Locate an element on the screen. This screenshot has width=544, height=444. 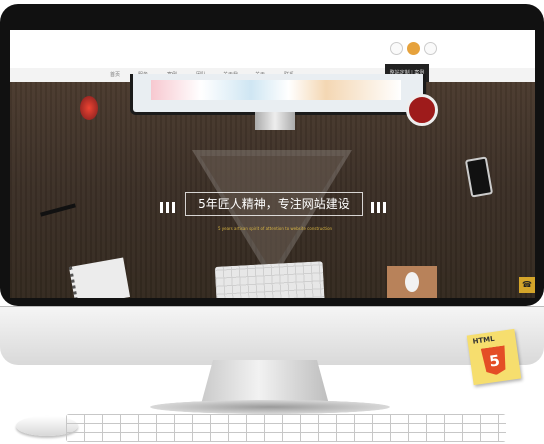
decor-bars-left is located at coordinates (169, 205).